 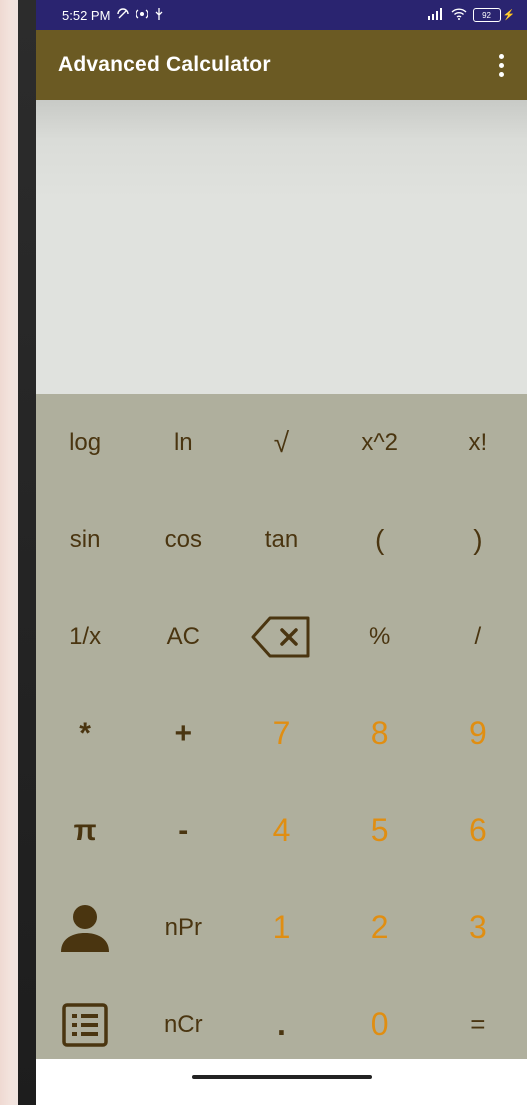 What do you see at coordinates (281, 636) in the screenshot?
I see `backspace-icon` at bounding box center [281, 636].